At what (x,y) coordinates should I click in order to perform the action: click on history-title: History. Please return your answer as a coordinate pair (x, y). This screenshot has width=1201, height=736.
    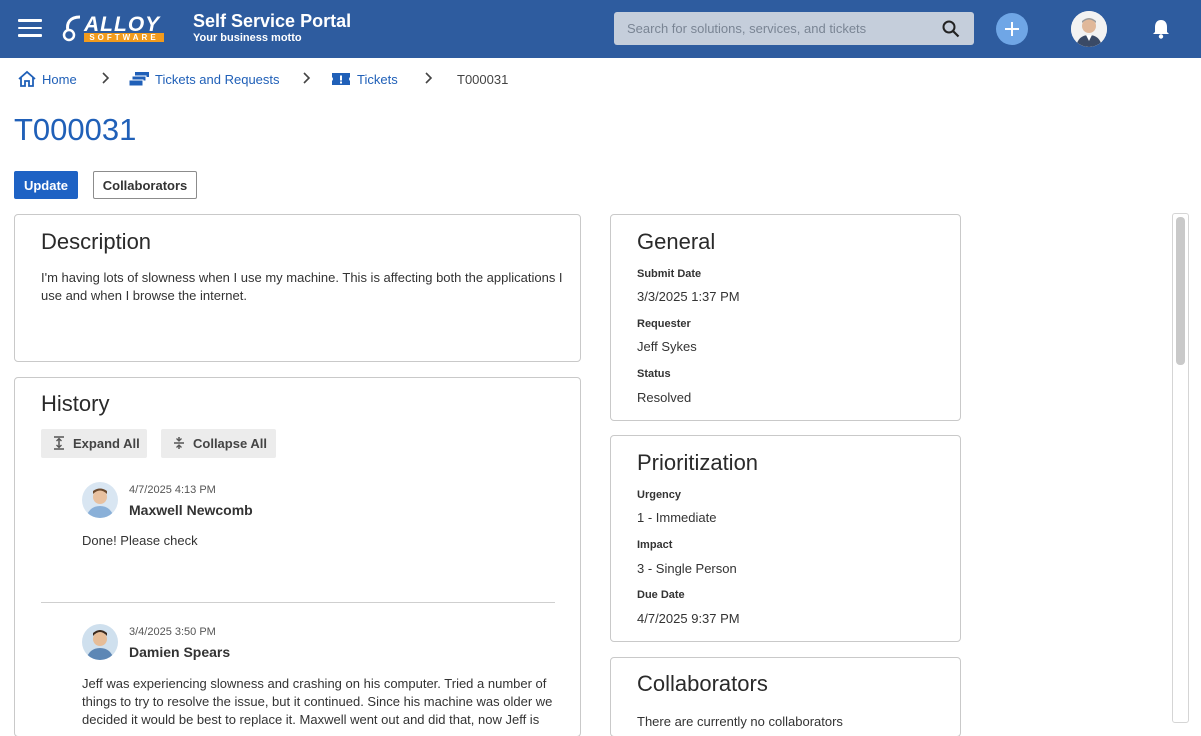
    Looking at the image, I should click on (75, 403).